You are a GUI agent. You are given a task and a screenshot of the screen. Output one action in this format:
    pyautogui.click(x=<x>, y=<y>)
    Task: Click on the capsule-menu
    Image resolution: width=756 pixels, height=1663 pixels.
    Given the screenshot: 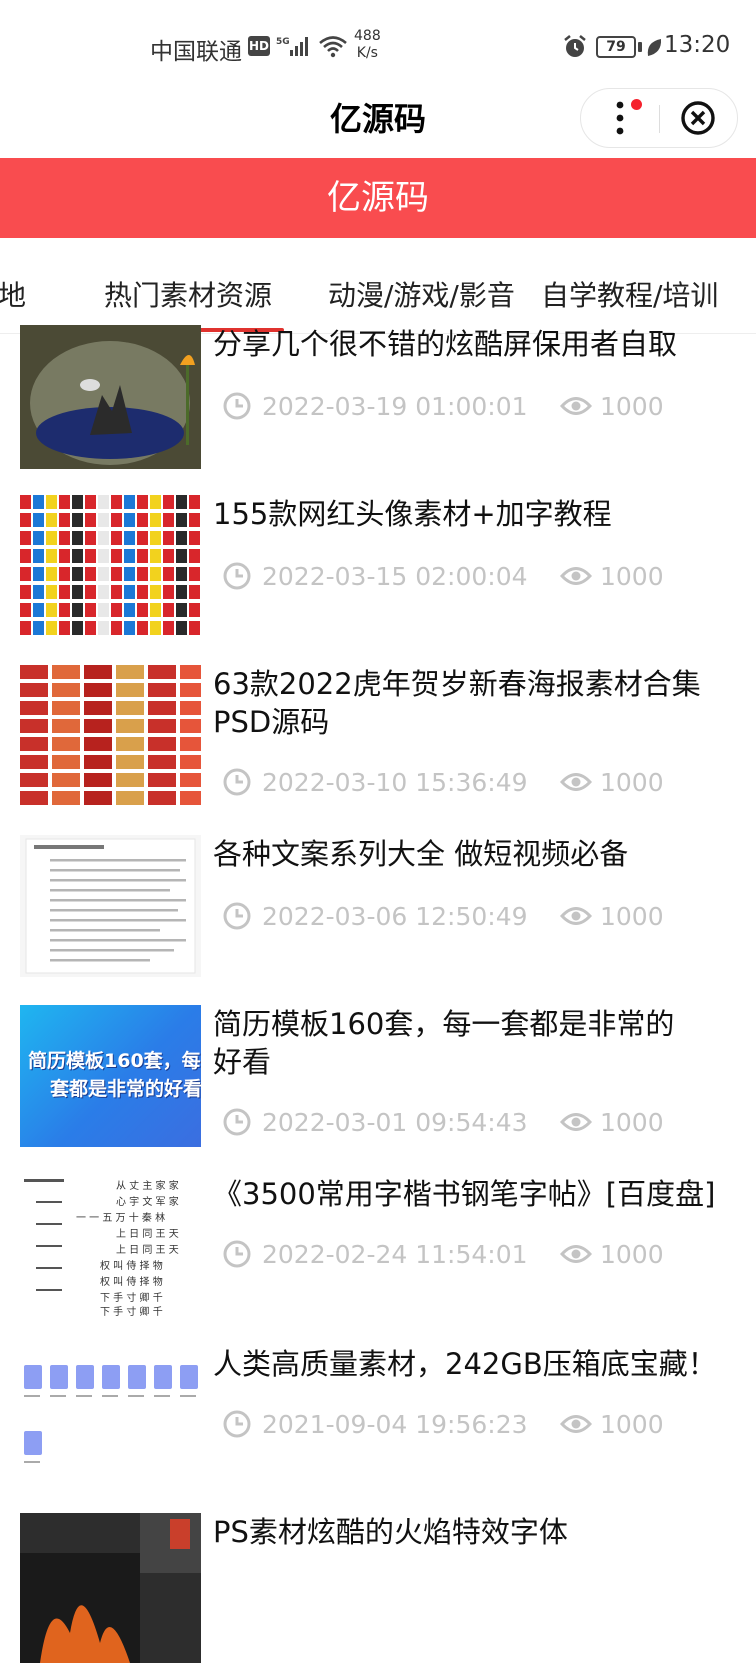 What is the action you would take?
    pyautogui.click(x=659, y=118)
    